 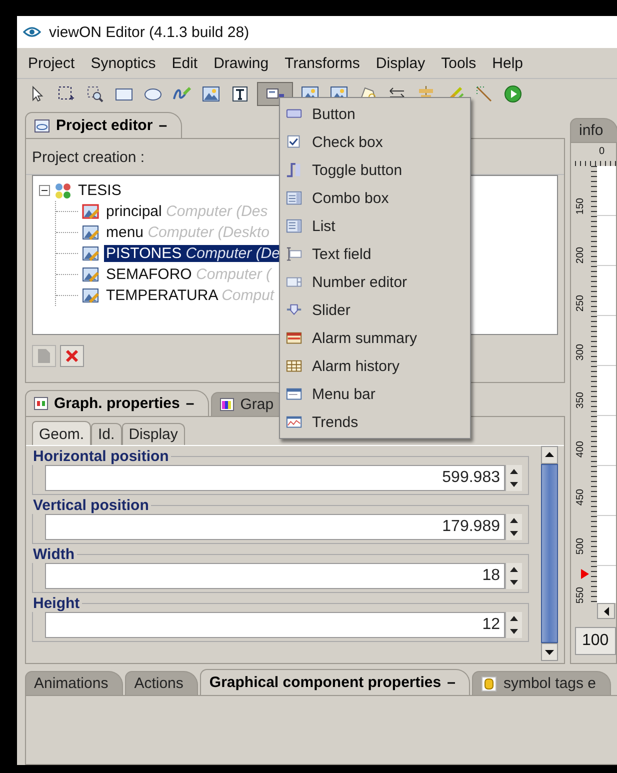 I want to click on scroll-left-button, so click(x=606, y=611).